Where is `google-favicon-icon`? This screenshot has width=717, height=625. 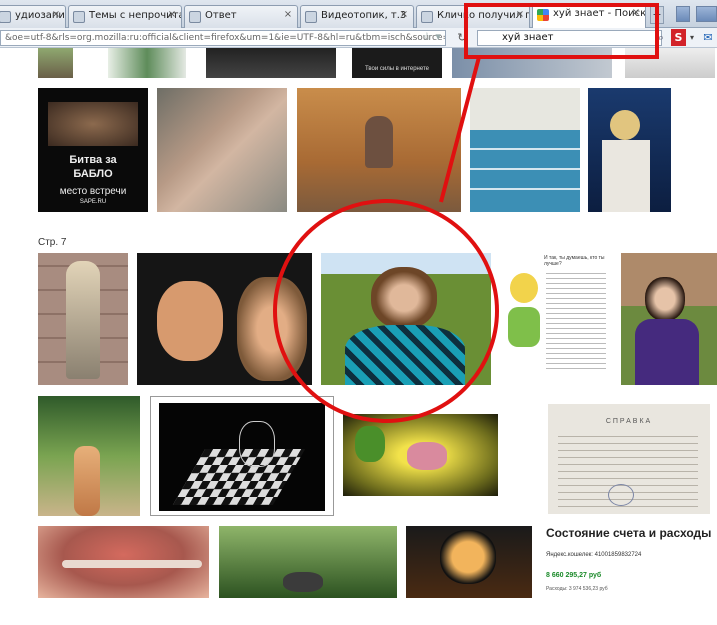
google-favicon-icon is located at coordinates (543, 15).